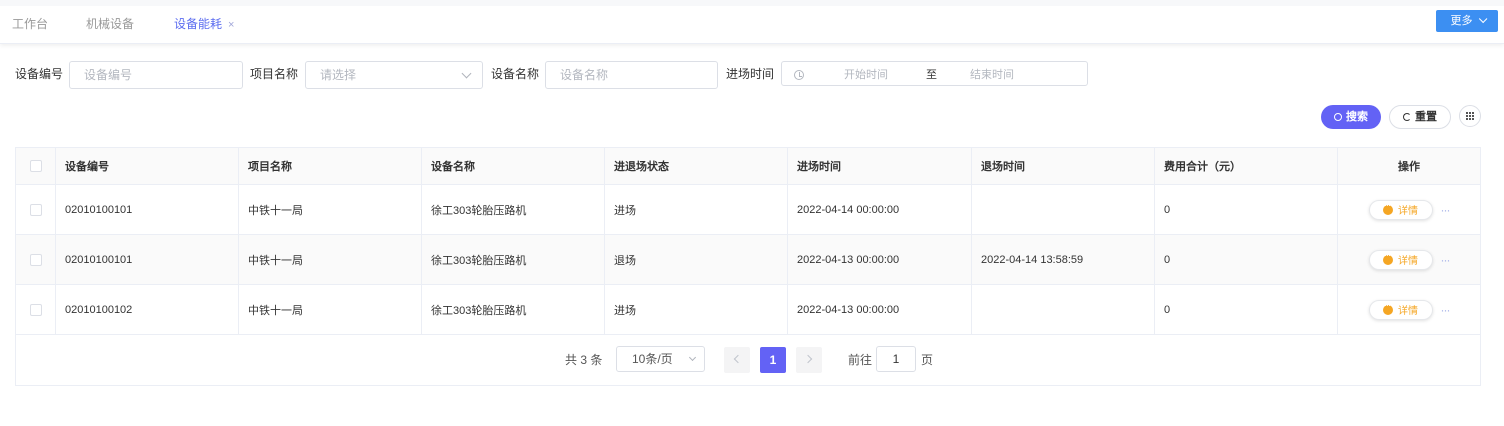 The width and height of the screenshot is (1504, 426). I want to click on tab-energy-label: 设备能耗, so click(198, 24).